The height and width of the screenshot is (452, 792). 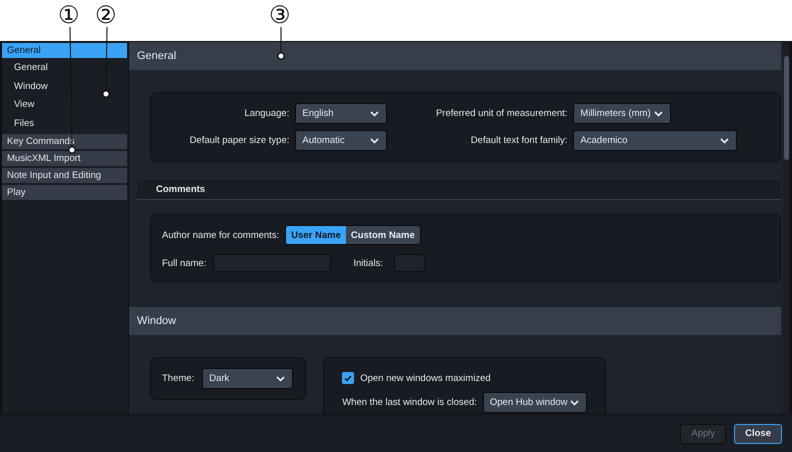 What do you see at coordinates (248, 378) in the screenshot?
I see `dropdown: Dark` at bounding box center [248, 378].